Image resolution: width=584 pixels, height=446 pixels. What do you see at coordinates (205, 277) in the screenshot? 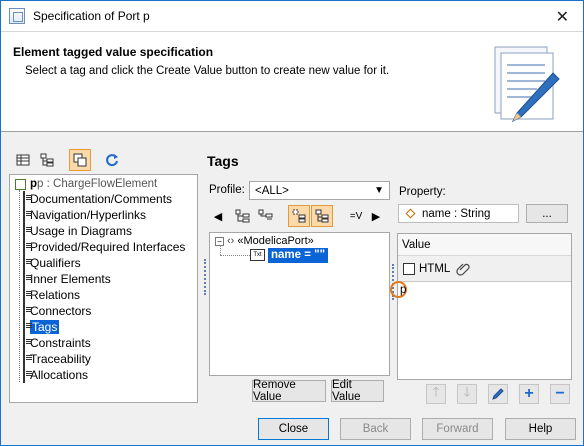
I see `left-splitter` at bounding box center [205, 277].